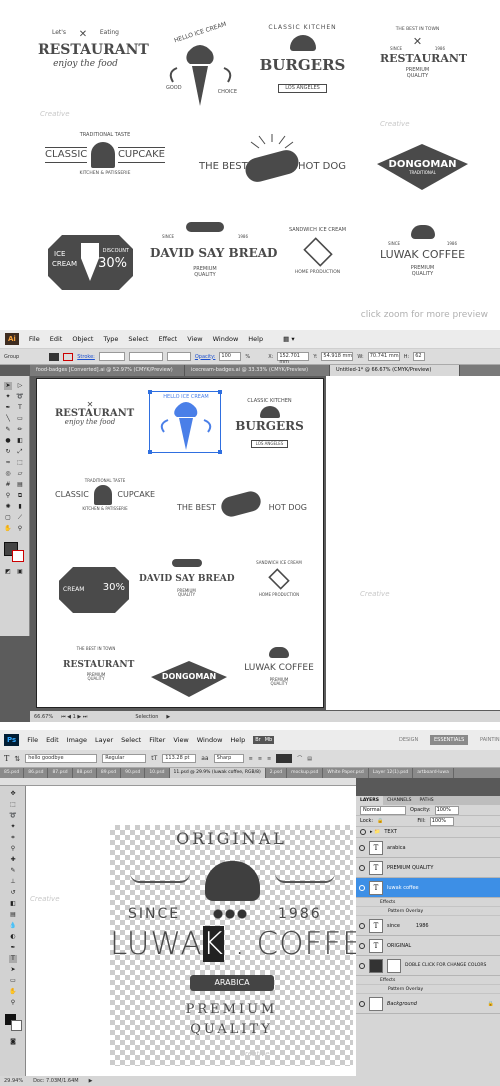 The image size is (500, 1086). I want to click on doc-tab: artboard-luwa, so click(433, 773).